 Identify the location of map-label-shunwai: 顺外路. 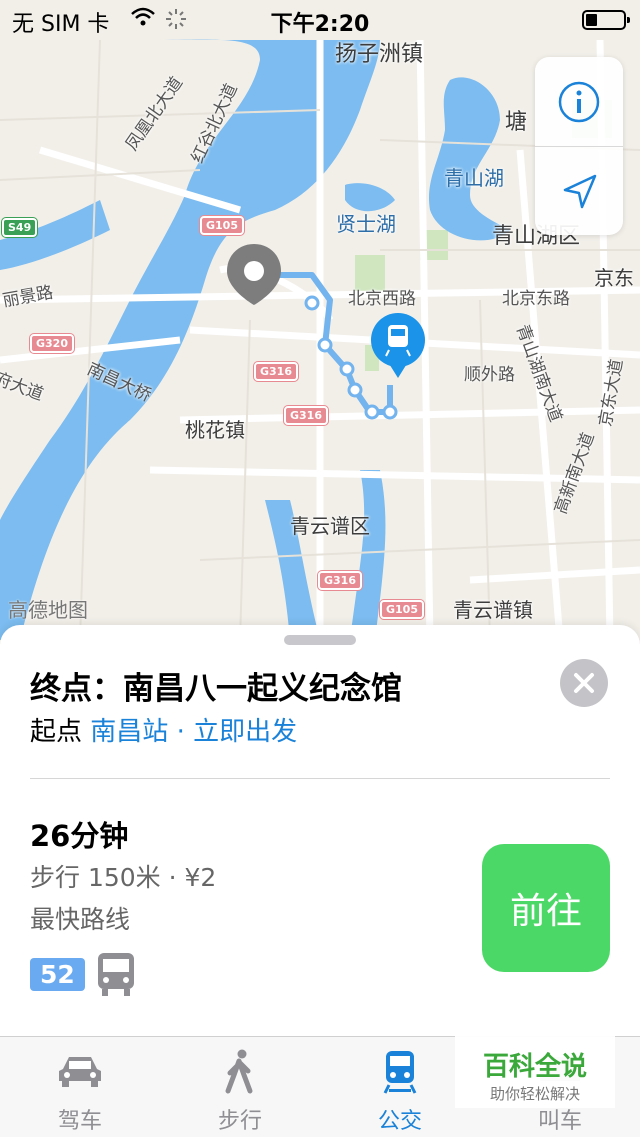
(489, 375).